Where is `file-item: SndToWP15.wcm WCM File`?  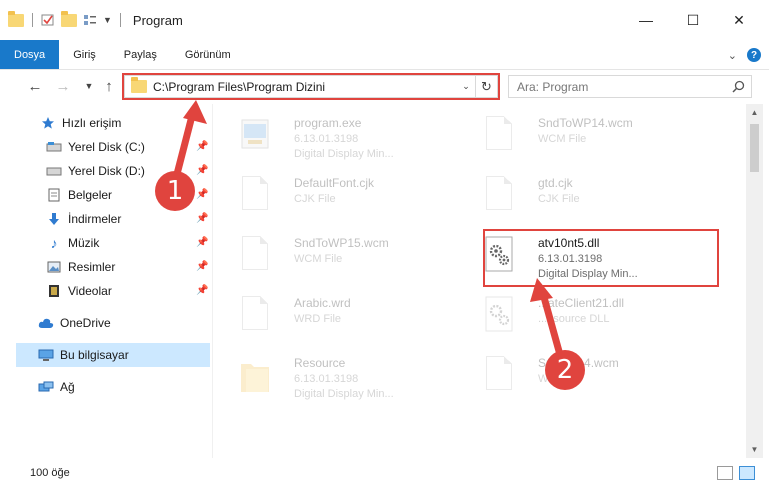 file-item: SndToWP15.wcm WCM File is located at coordinates (346, 257).